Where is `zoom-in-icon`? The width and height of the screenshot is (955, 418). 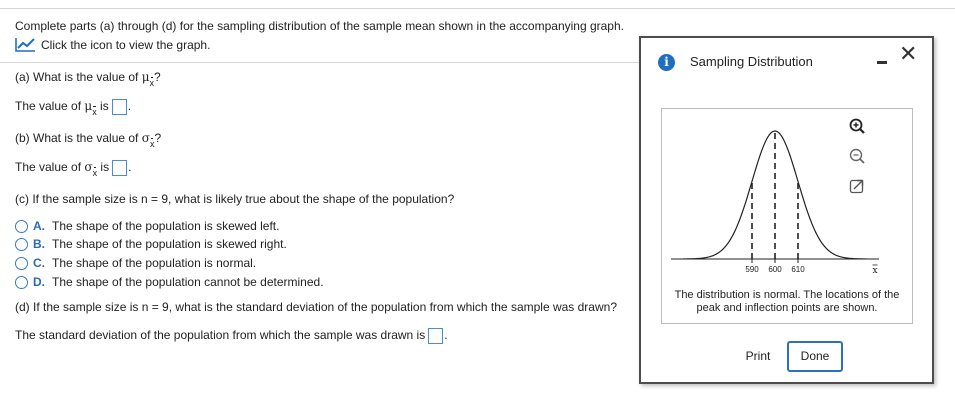
zoom-in-icon is located at coordinates (857, 126).